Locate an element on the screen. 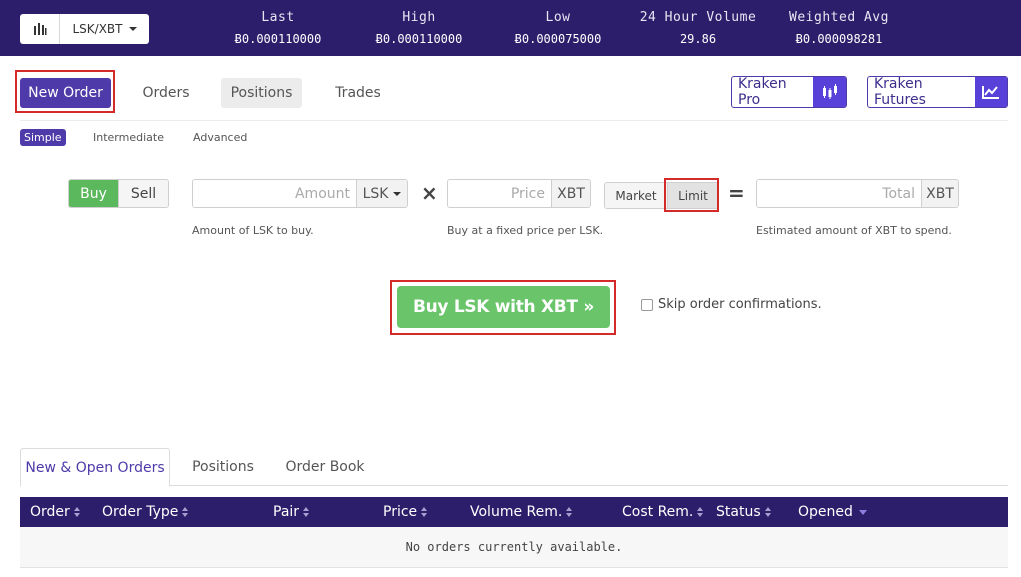 The image size is (1021, 577). tab-new-open-orders: New & Open Orders is located at coordinates (95, 467).